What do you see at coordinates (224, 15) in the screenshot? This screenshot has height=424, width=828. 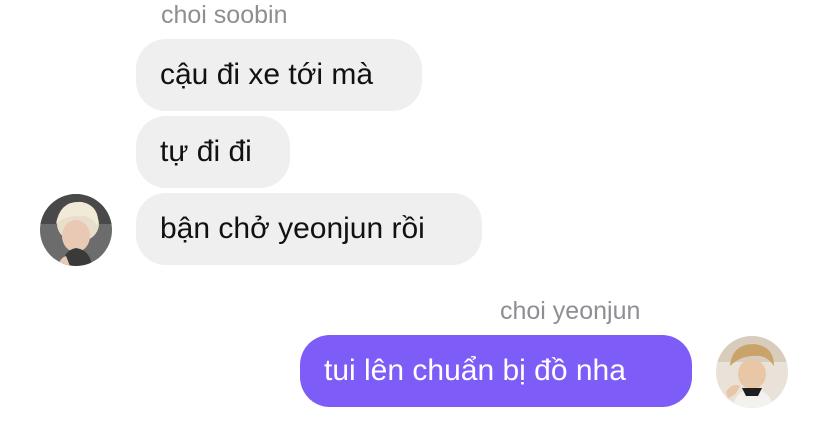 I see `incoming-sender-name: choi soobin` at bounding box center [224, 15].